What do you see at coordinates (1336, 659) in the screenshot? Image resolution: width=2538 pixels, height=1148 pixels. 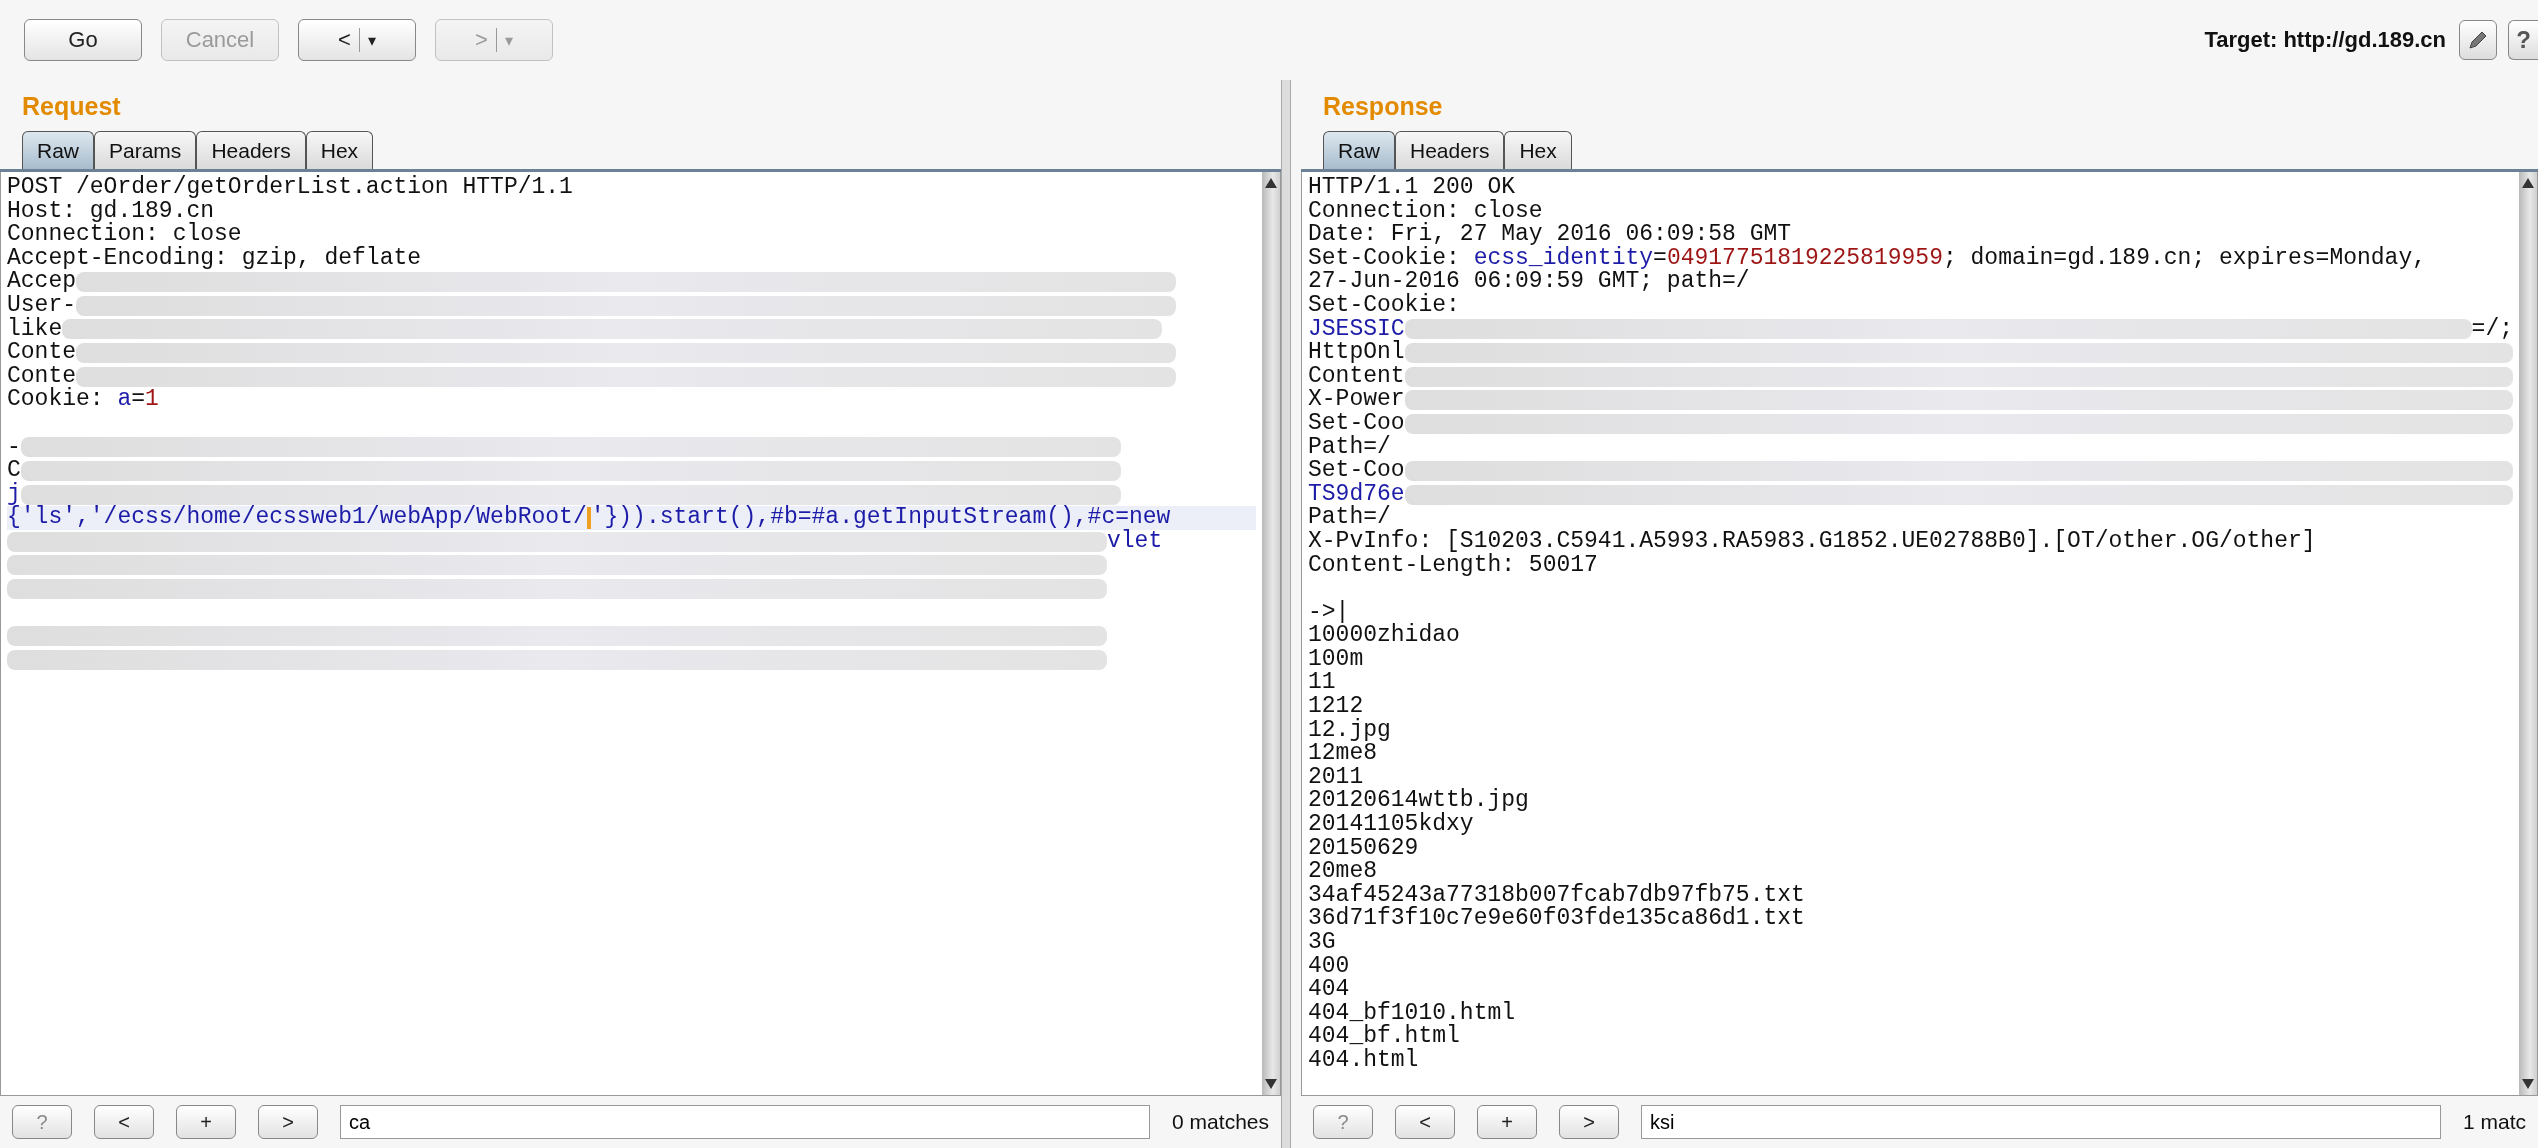 I see `code-line: 100m` at bounding box center [1336, 659].